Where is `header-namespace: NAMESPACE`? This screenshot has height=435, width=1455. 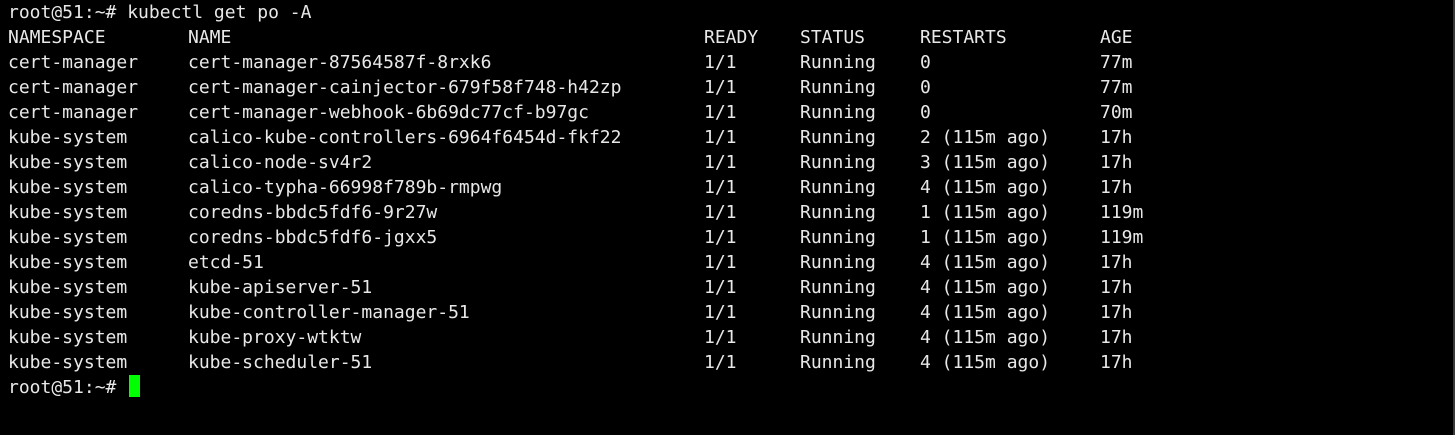
header-namespace: NAMESPACE is located at coordinates (57, 37).